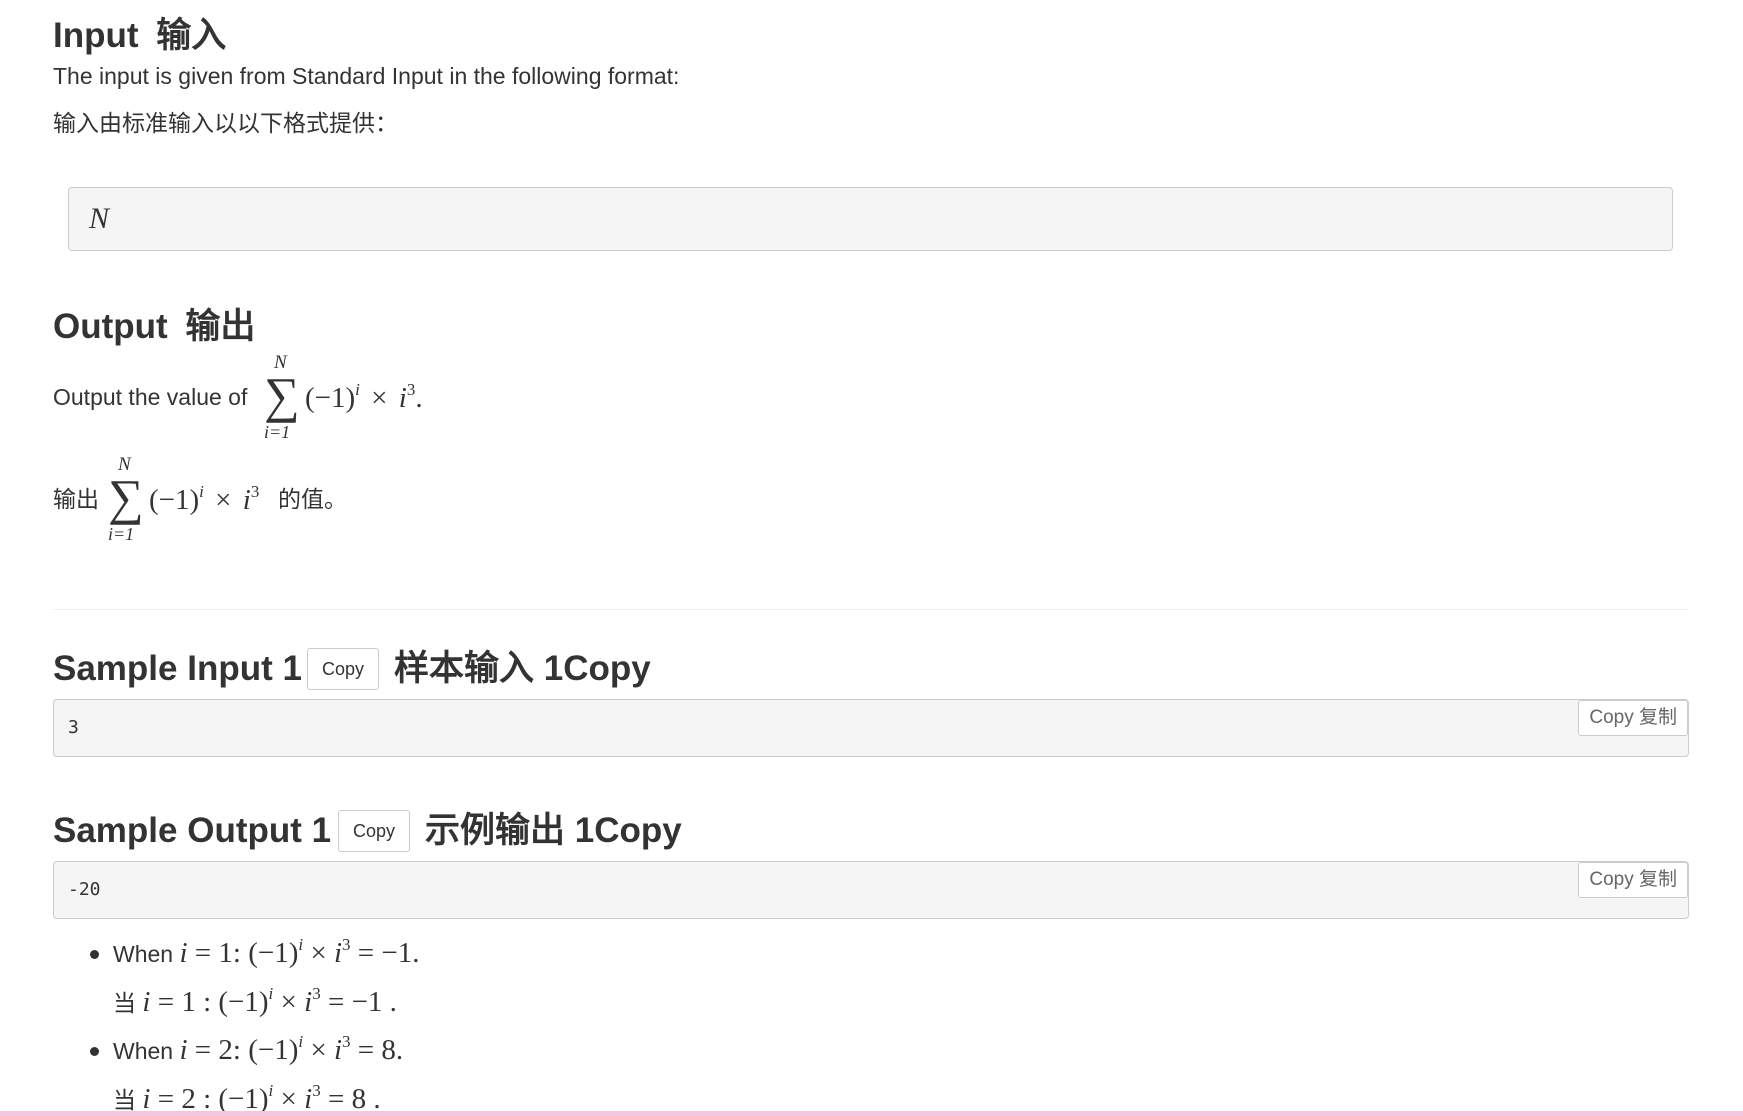  Describe the element at coordinates (255, 491) in the screenshot. I see `expr-pow-cn: 3` at that location.